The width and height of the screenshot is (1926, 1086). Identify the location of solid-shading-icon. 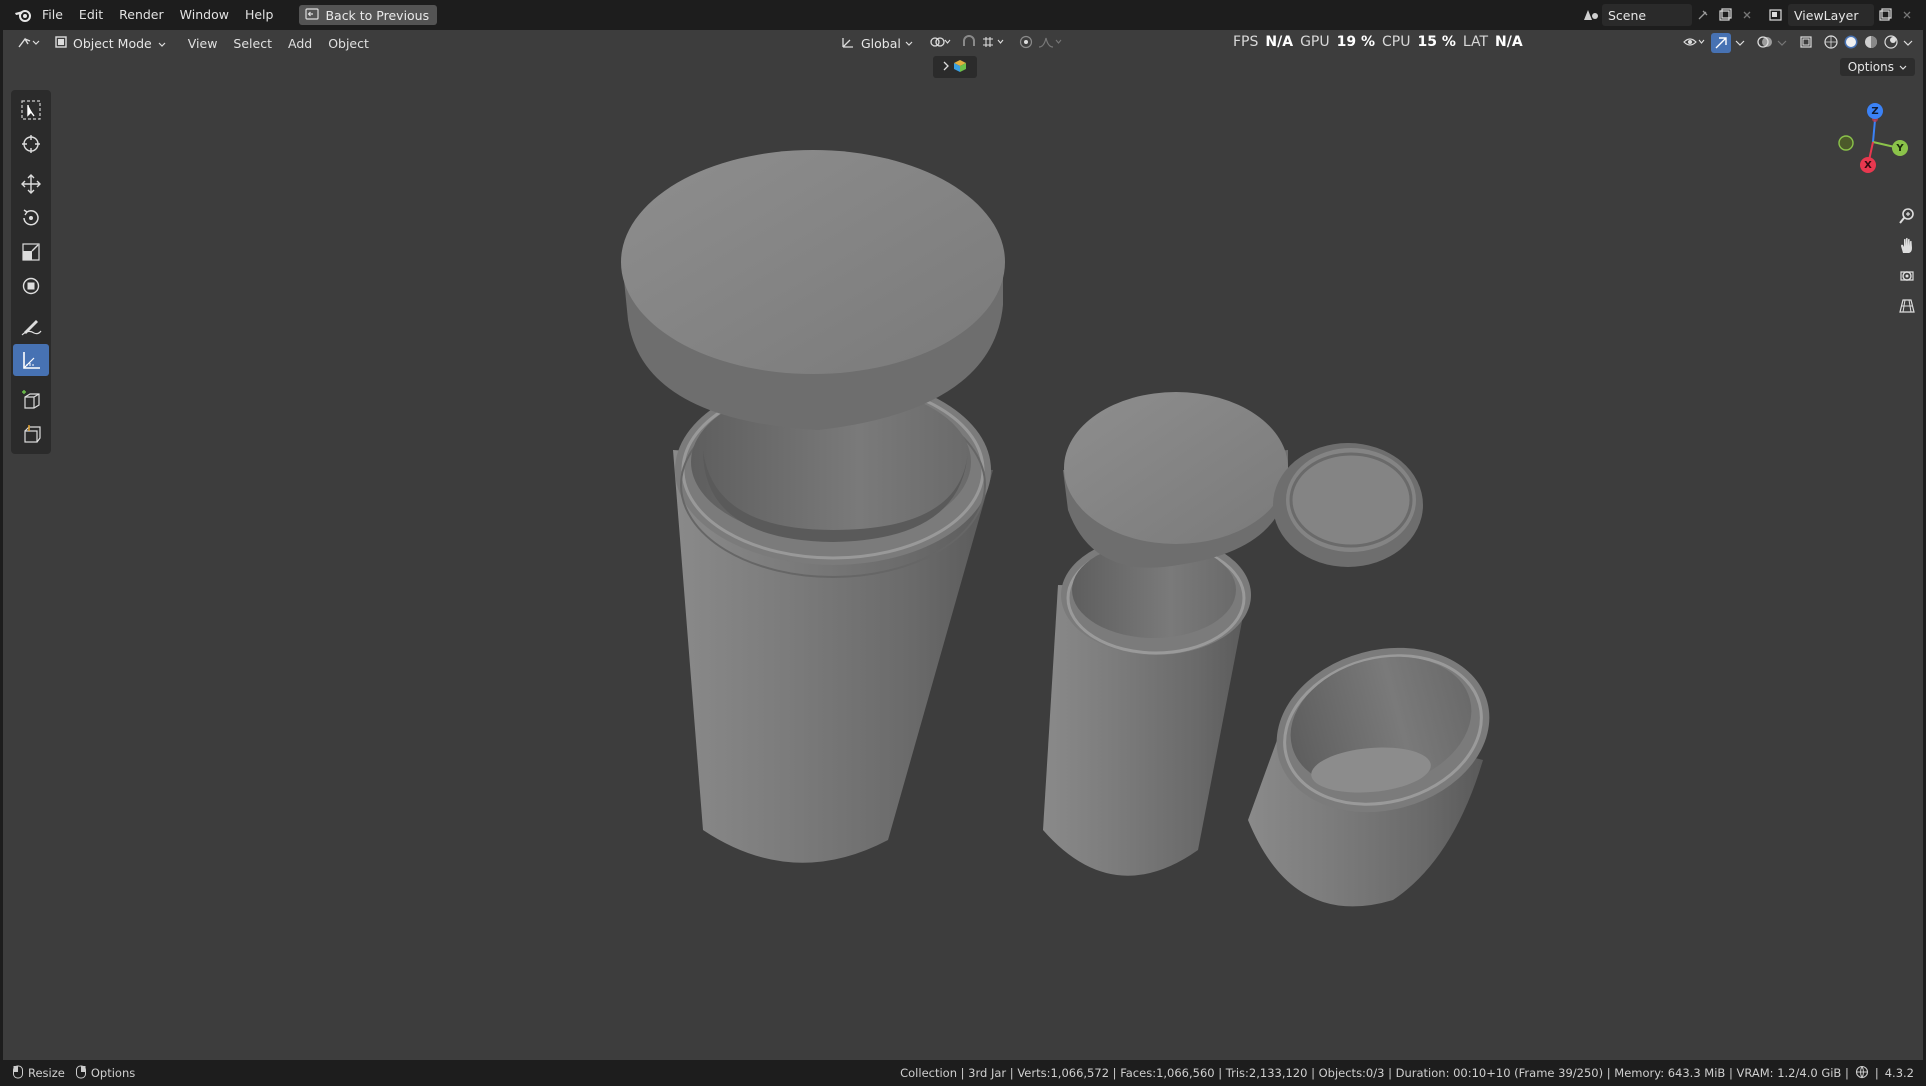
(1851, 43).